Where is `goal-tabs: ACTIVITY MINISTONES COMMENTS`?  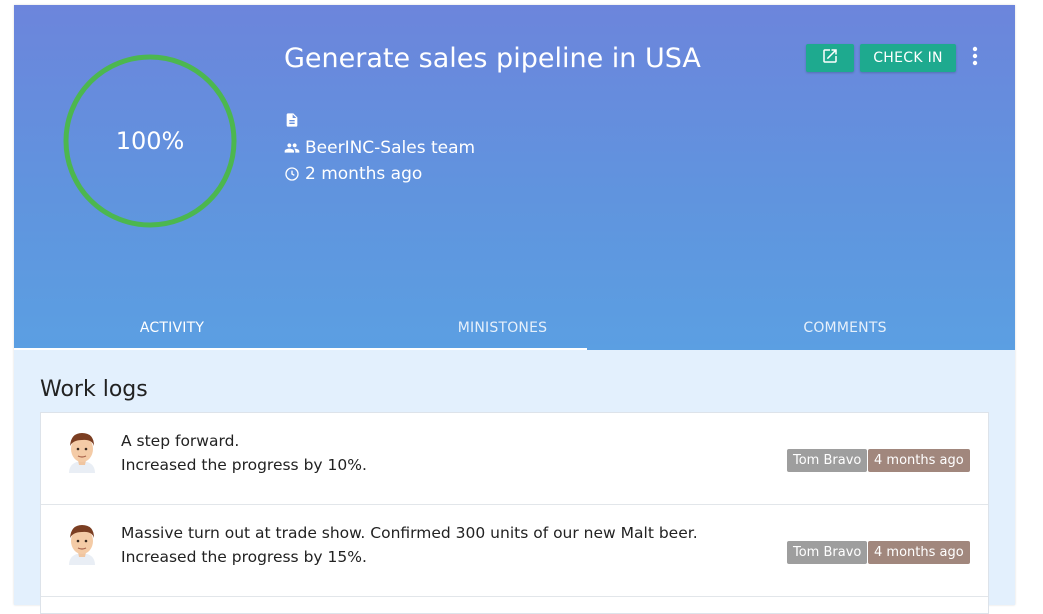
goal-tabs: ACTIVITY MINISTONES COMMENTS is located at coordinates (514, 327).